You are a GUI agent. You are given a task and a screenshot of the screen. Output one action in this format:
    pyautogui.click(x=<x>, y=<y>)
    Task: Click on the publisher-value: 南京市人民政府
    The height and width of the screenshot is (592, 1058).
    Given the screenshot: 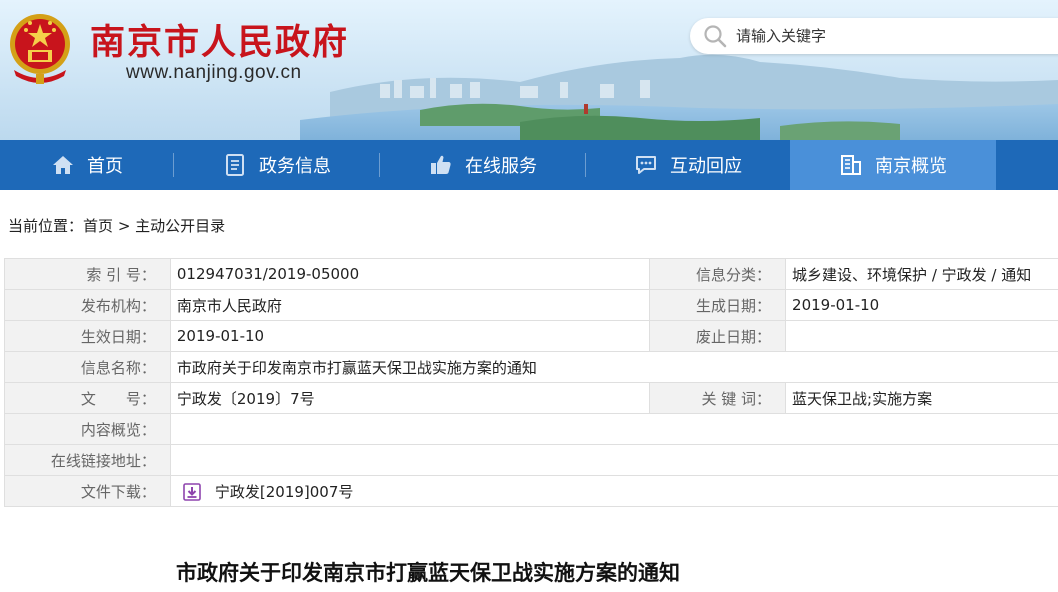 What is the action you would take?
    pyautogui.click(x=410, y=305)
    